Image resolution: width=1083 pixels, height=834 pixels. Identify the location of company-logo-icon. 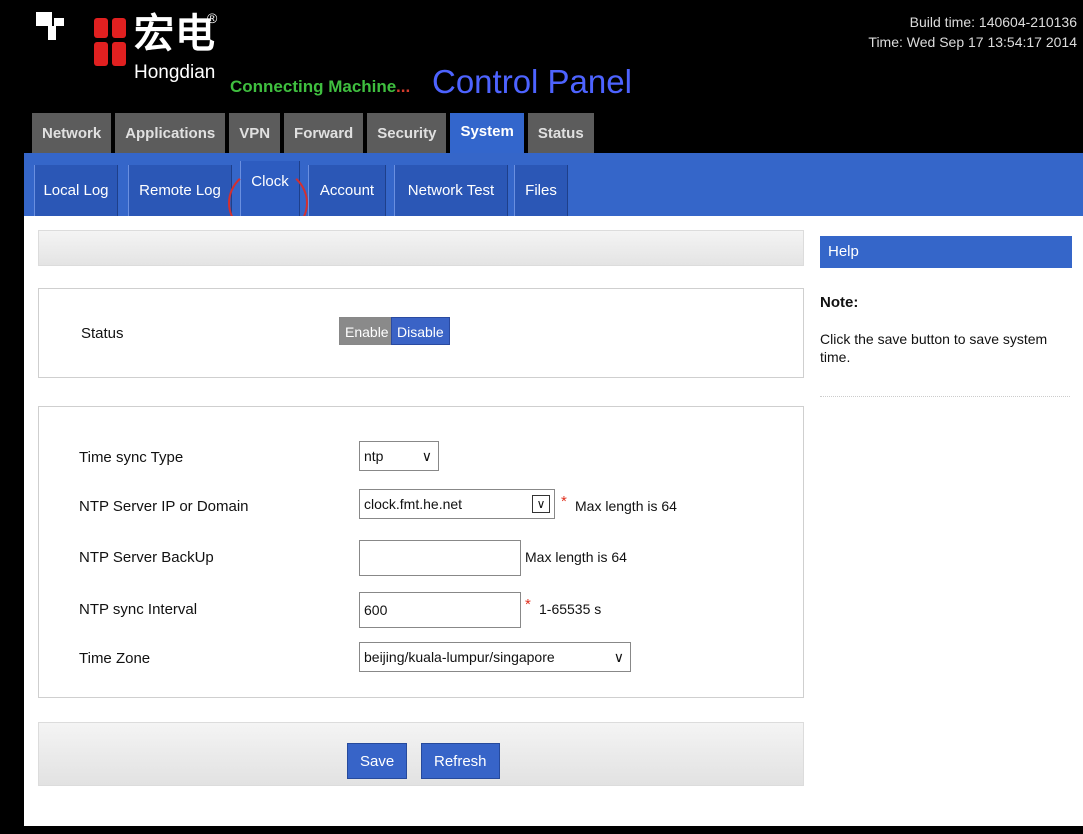
(50, 26).